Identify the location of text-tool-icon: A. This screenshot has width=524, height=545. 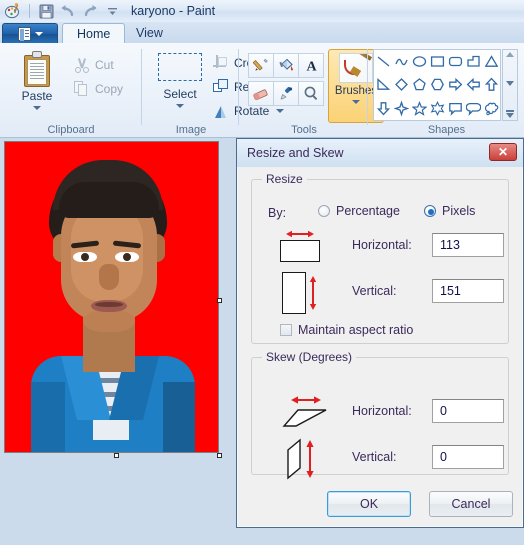
(311, 65).